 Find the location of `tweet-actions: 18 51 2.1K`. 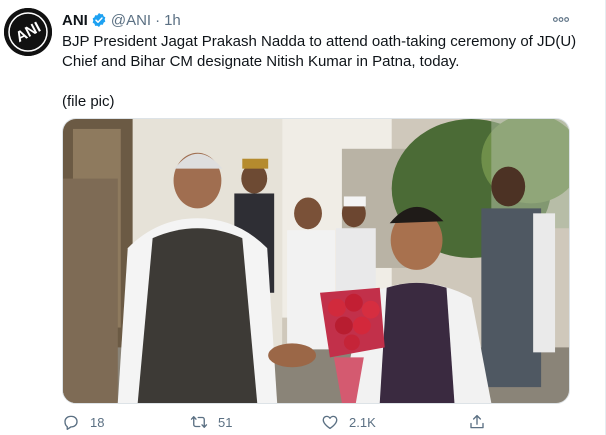

tweet-actions: 18 51 2.1K is located at coordinates (297, 422).